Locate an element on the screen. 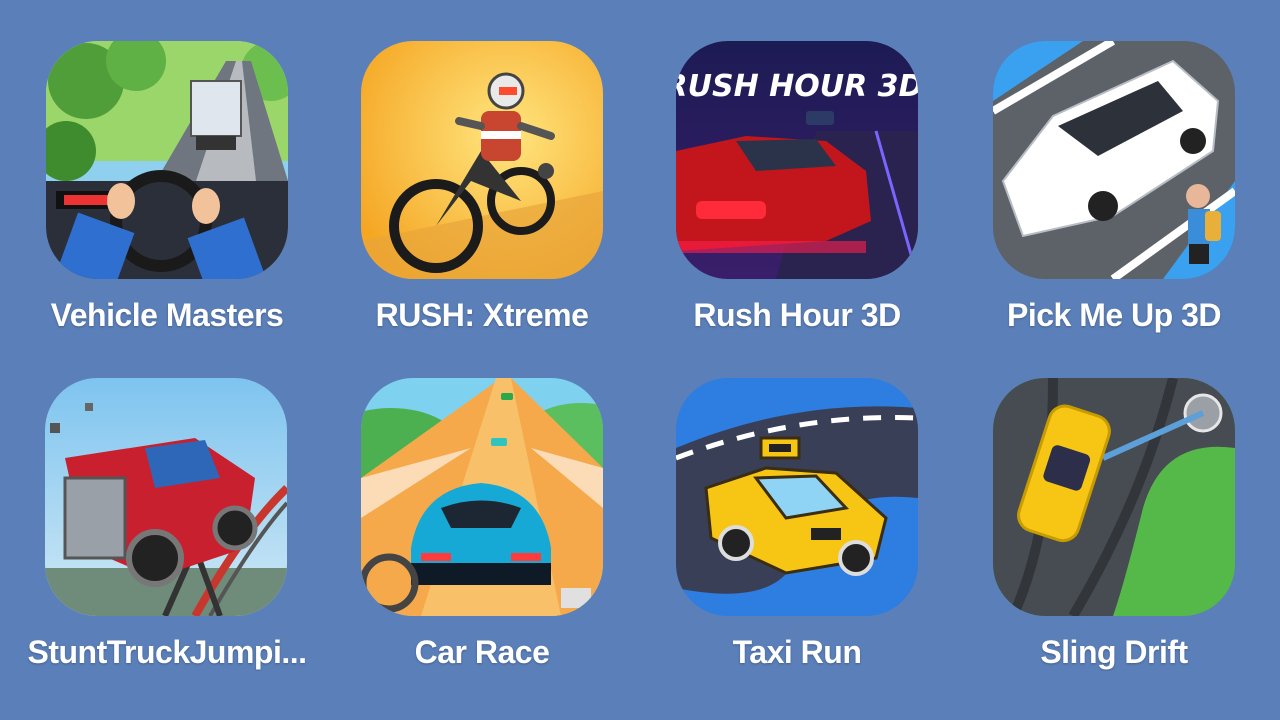 Image resolution: width=1280 pixels, height=720 pixels. game-title: Vehicle Masters is located at coordinates (167, 315).